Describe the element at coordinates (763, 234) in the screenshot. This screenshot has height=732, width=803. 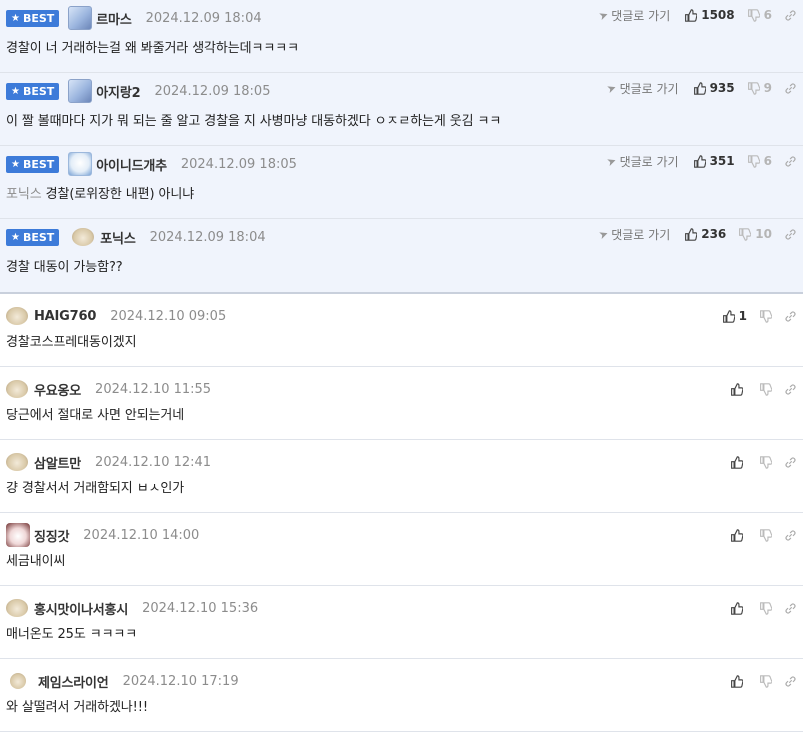
I see `dislike-count: 10` at that location.